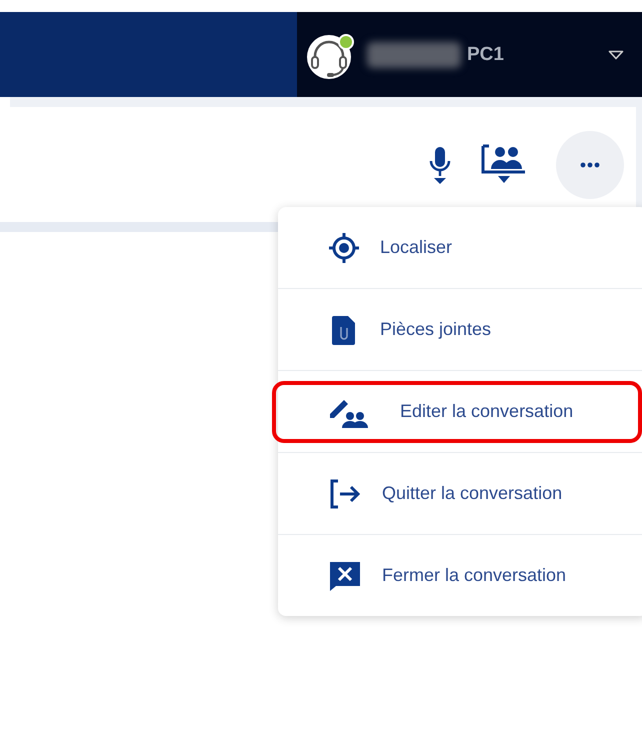 The height and width of the screenshot is (733, 642). What do you see at coordinates (457, 247) in the screenshot?
I see `menu-item: Localiser` at bounding box center [457, 247].